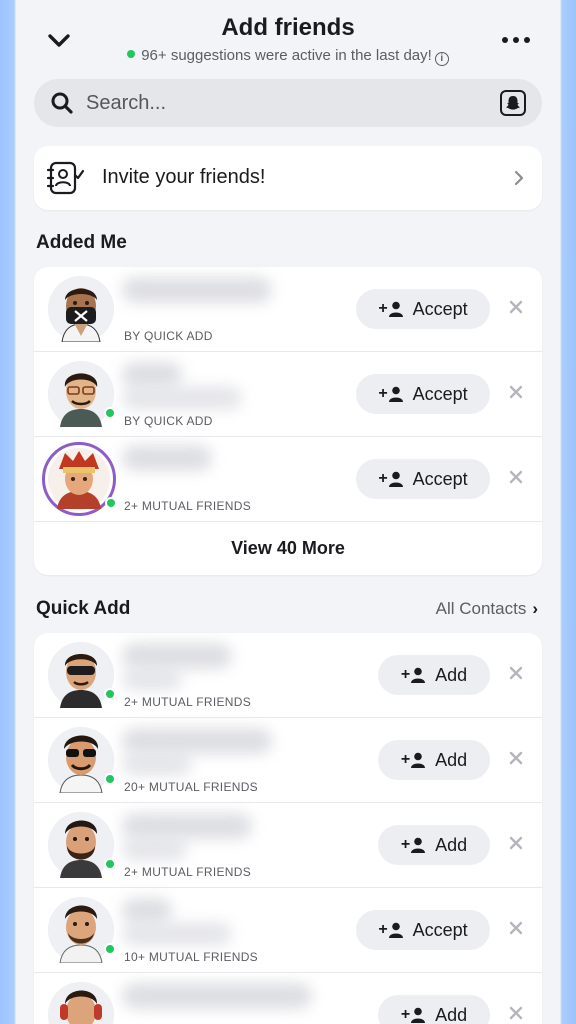  I want to click on list-item: 10+ MUTUAL FRIENDS + Accept, so click(288, 930).